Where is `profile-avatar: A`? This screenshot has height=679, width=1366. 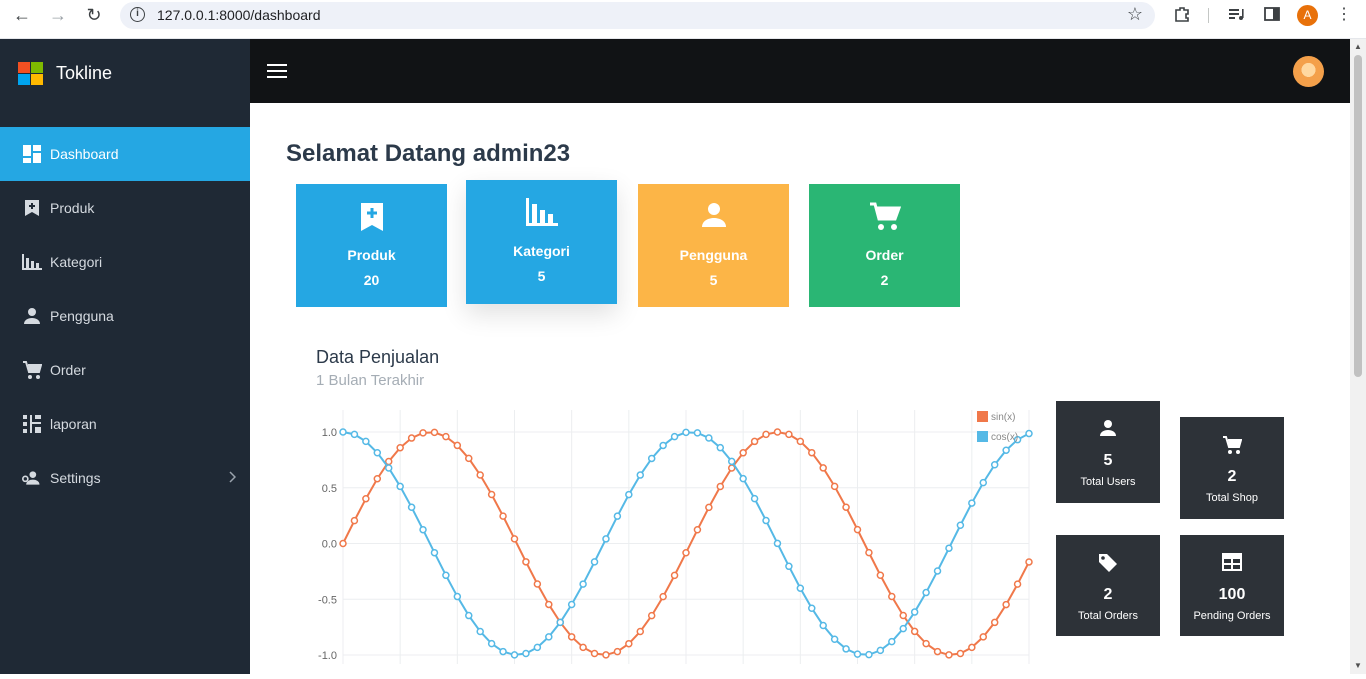
profile-avatar: A is located at coordinates (1307, 15).